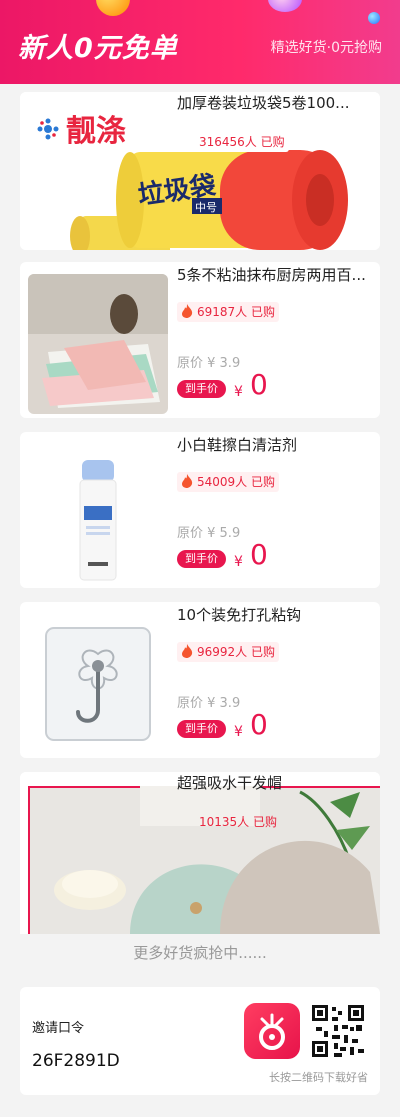  I want to click on buyers-count: 10135人 已购, so click(238, 822).